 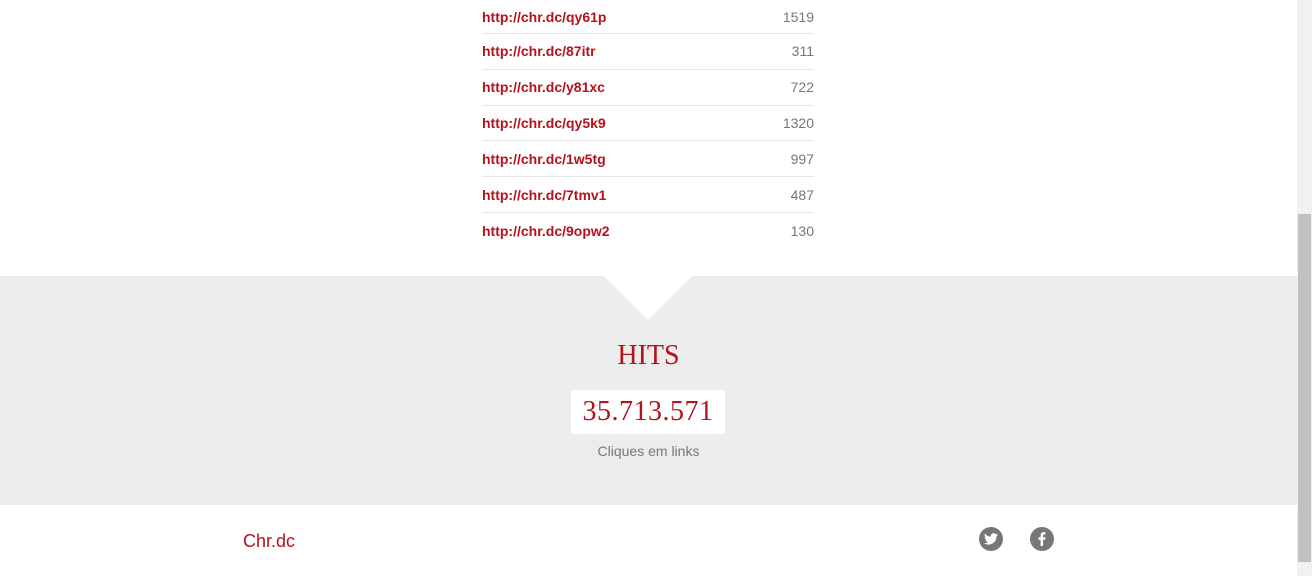 What do you see at coordinates (798, 122) in the screenshot?
I see `link-hit-count: 1320` at bounding box center [798, 122].